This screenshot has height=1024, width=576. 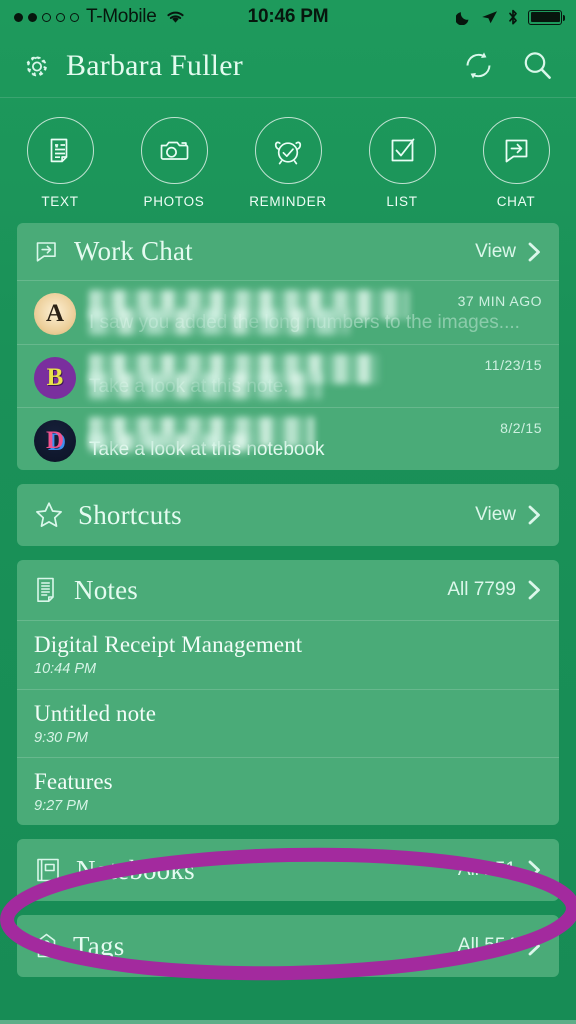 I want to click on notes-count-label: All 7799, so click(x=481, y=589).